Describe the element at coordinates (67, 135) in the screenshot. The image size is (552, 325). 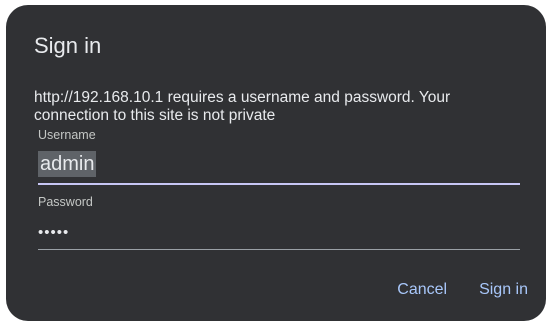
I see `username-label: Username` at that location.